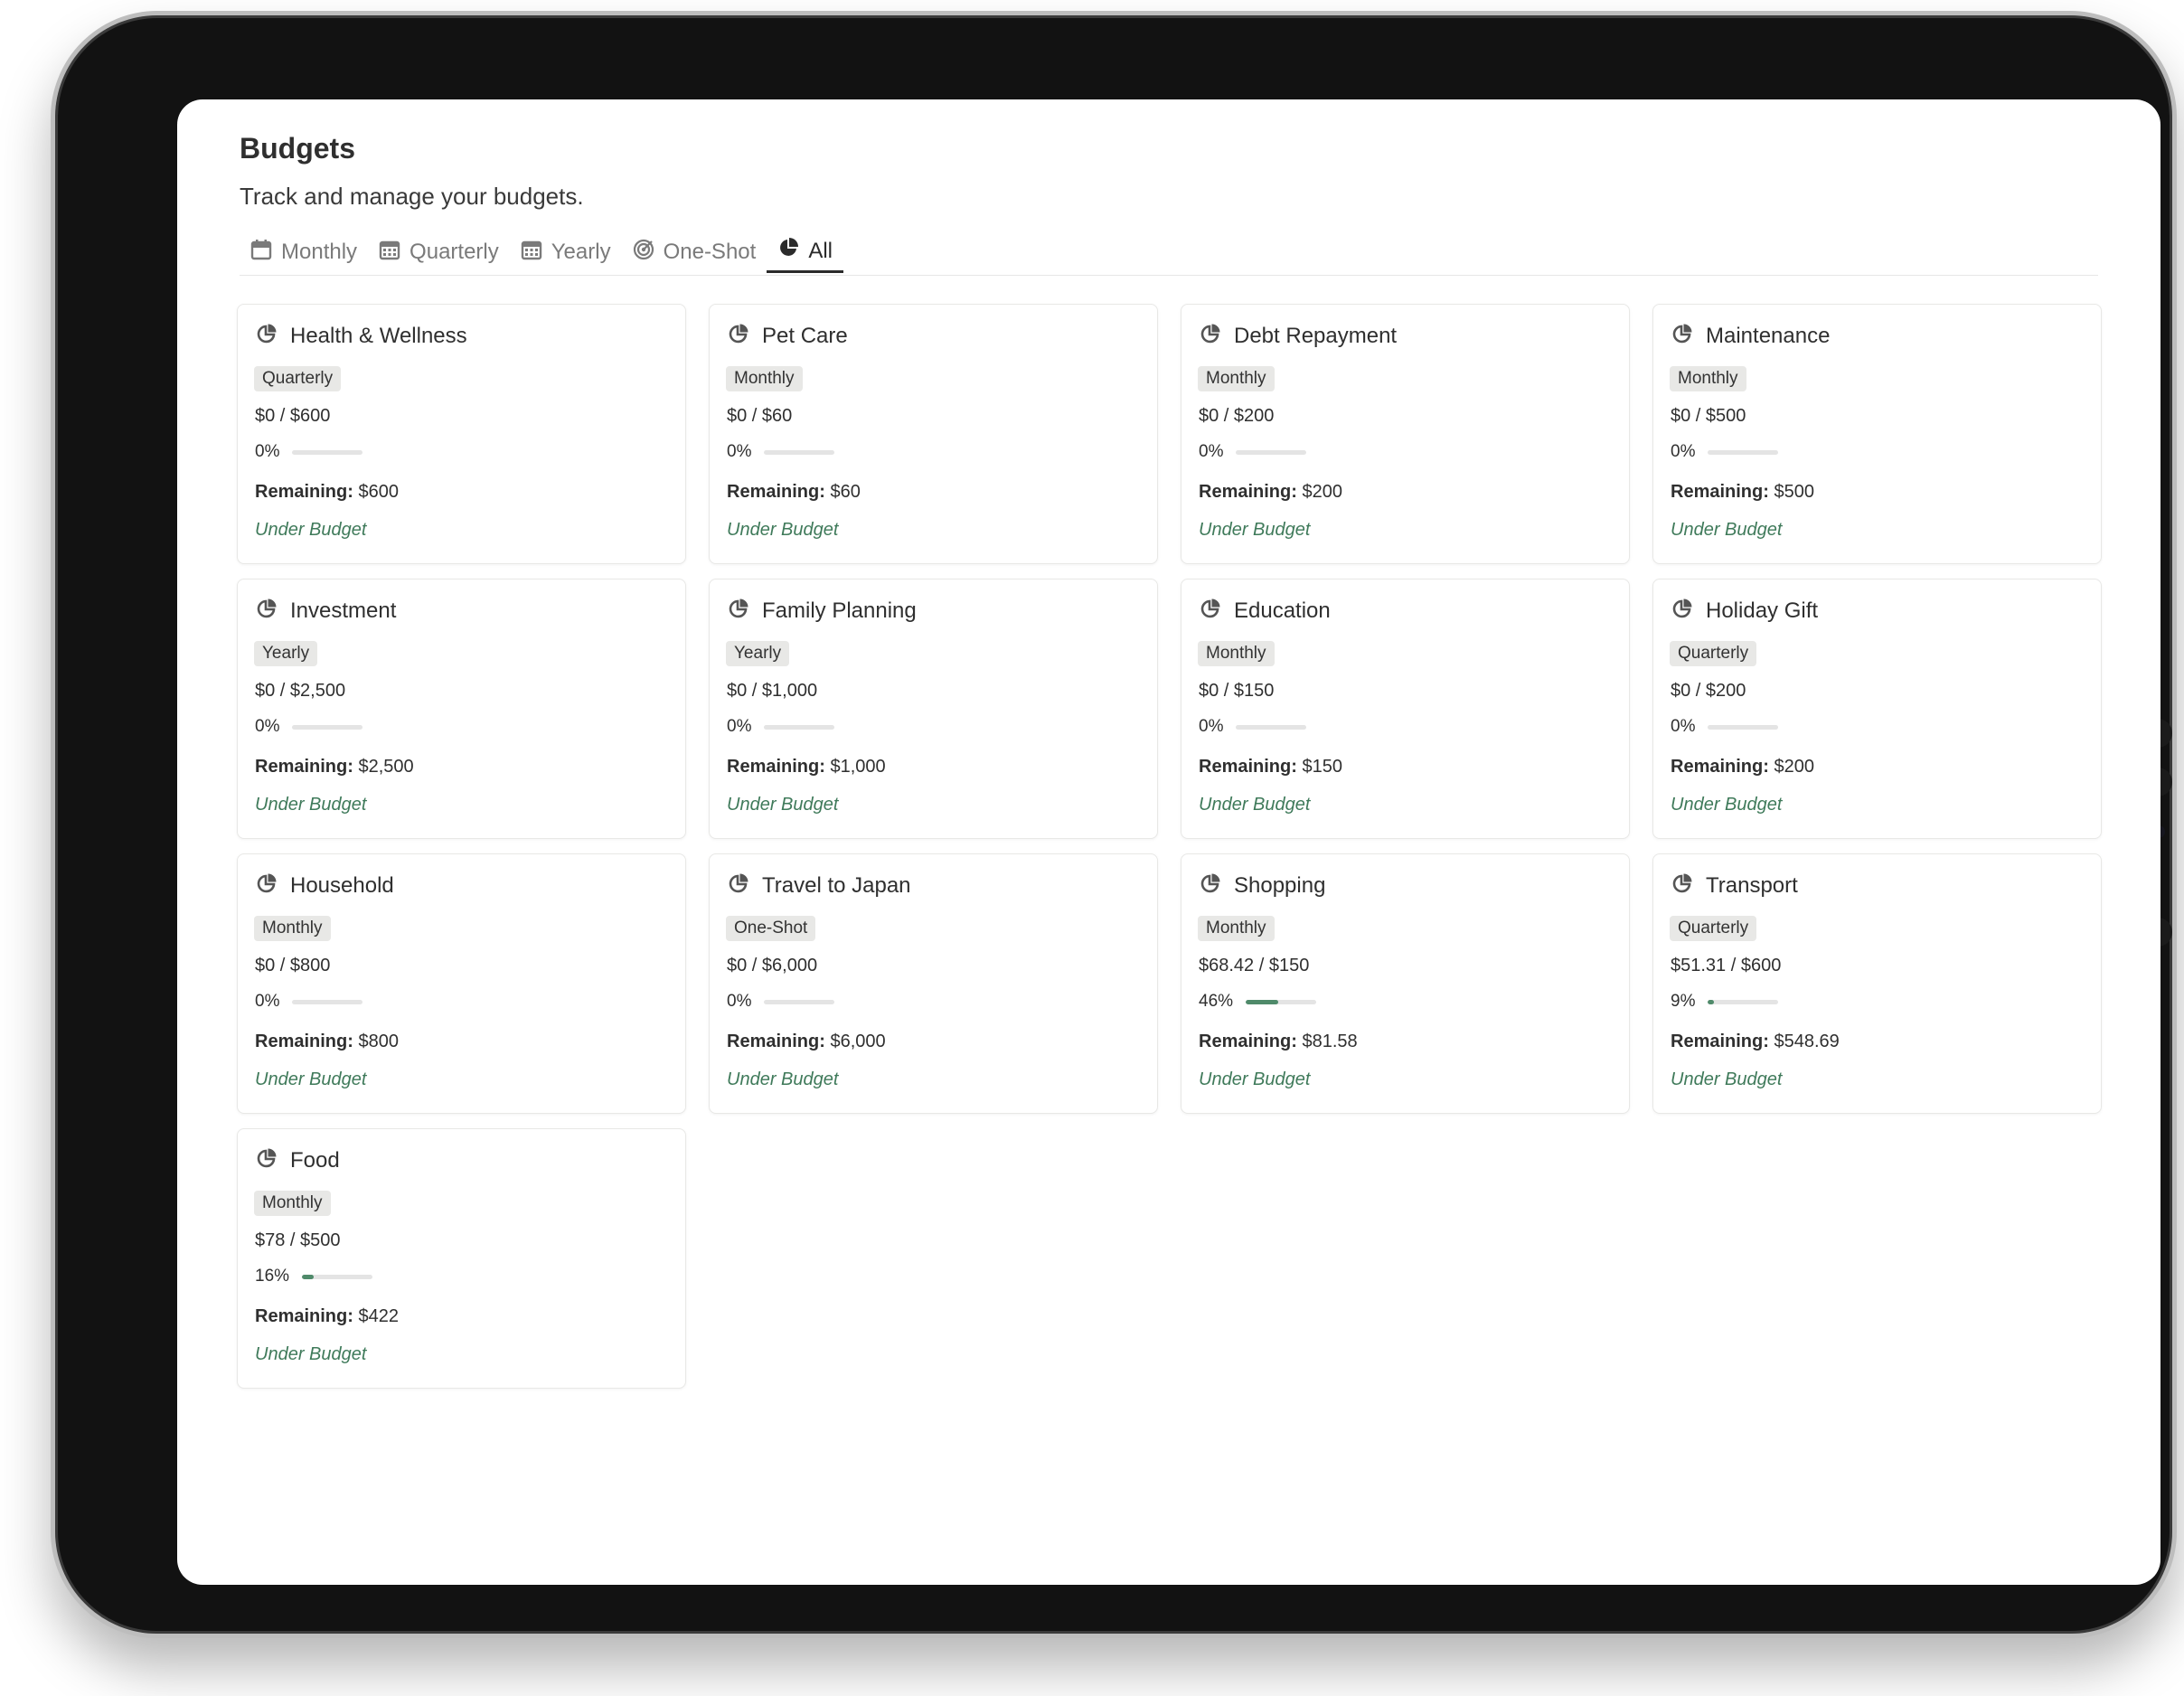 The width and height of the screenshot is (2184, 1696). I want to click on tab-all: All, so click(805, 252).